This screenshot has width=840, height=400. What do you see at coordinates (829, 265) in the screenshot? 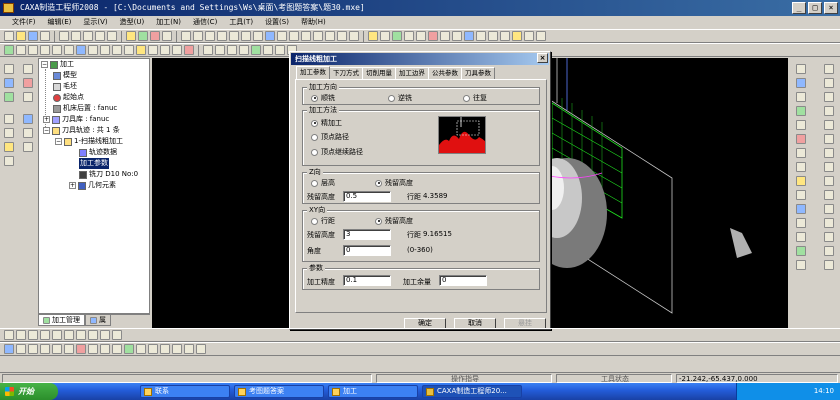
I see `curve-intersect-icon` at bounding box center [829, 265].